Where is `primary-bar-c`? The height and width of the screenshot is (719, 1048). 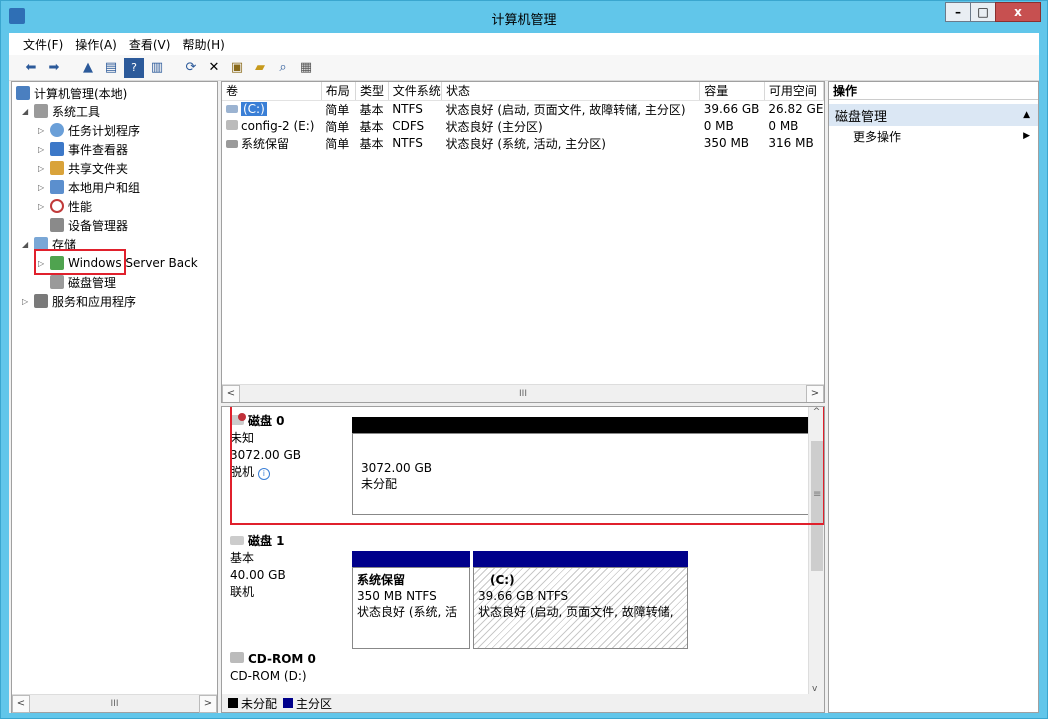 primary-bar-c is located at coordinates (580, 559).